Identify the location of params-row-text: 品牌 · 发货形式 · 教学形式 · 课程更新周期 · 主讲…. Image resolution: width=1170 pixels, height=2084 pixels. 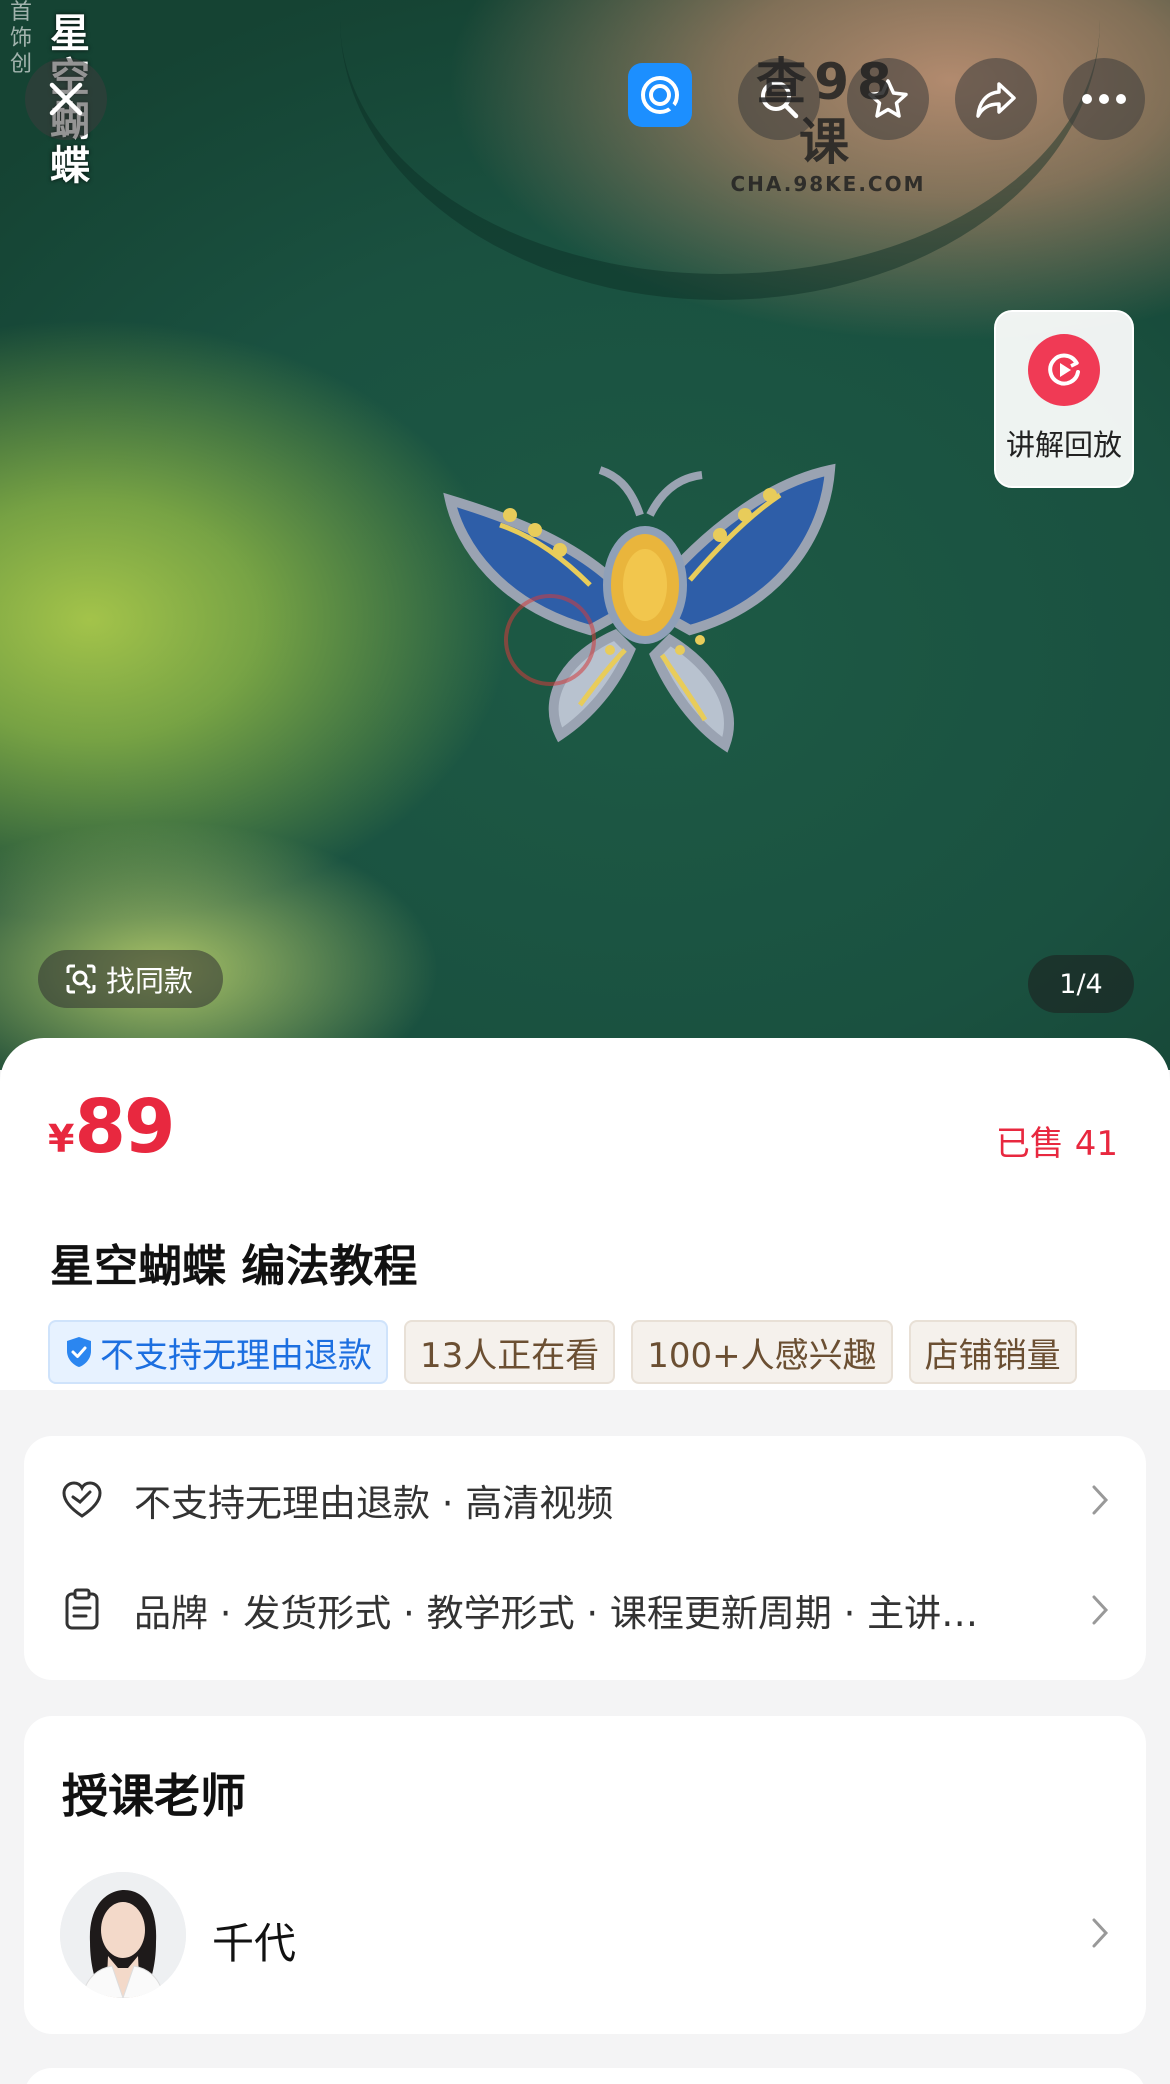
(556, 1613).